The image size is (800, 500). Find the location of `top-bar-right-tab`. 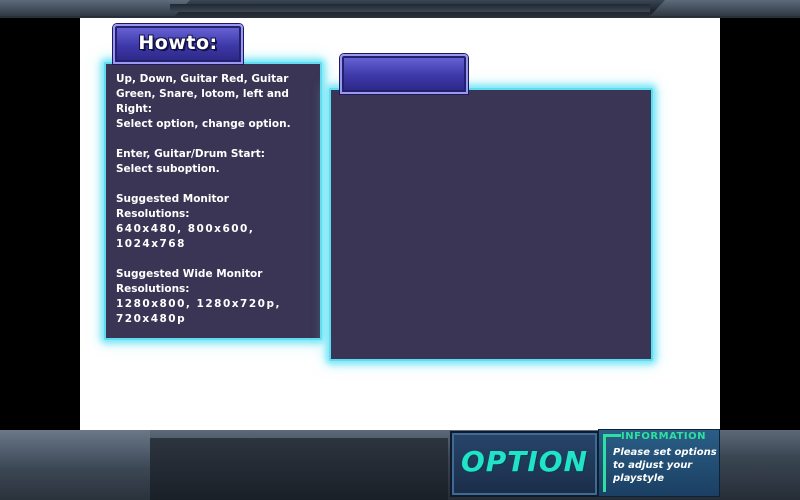

top-bar-right-tab is located at coordinates (725, 8).